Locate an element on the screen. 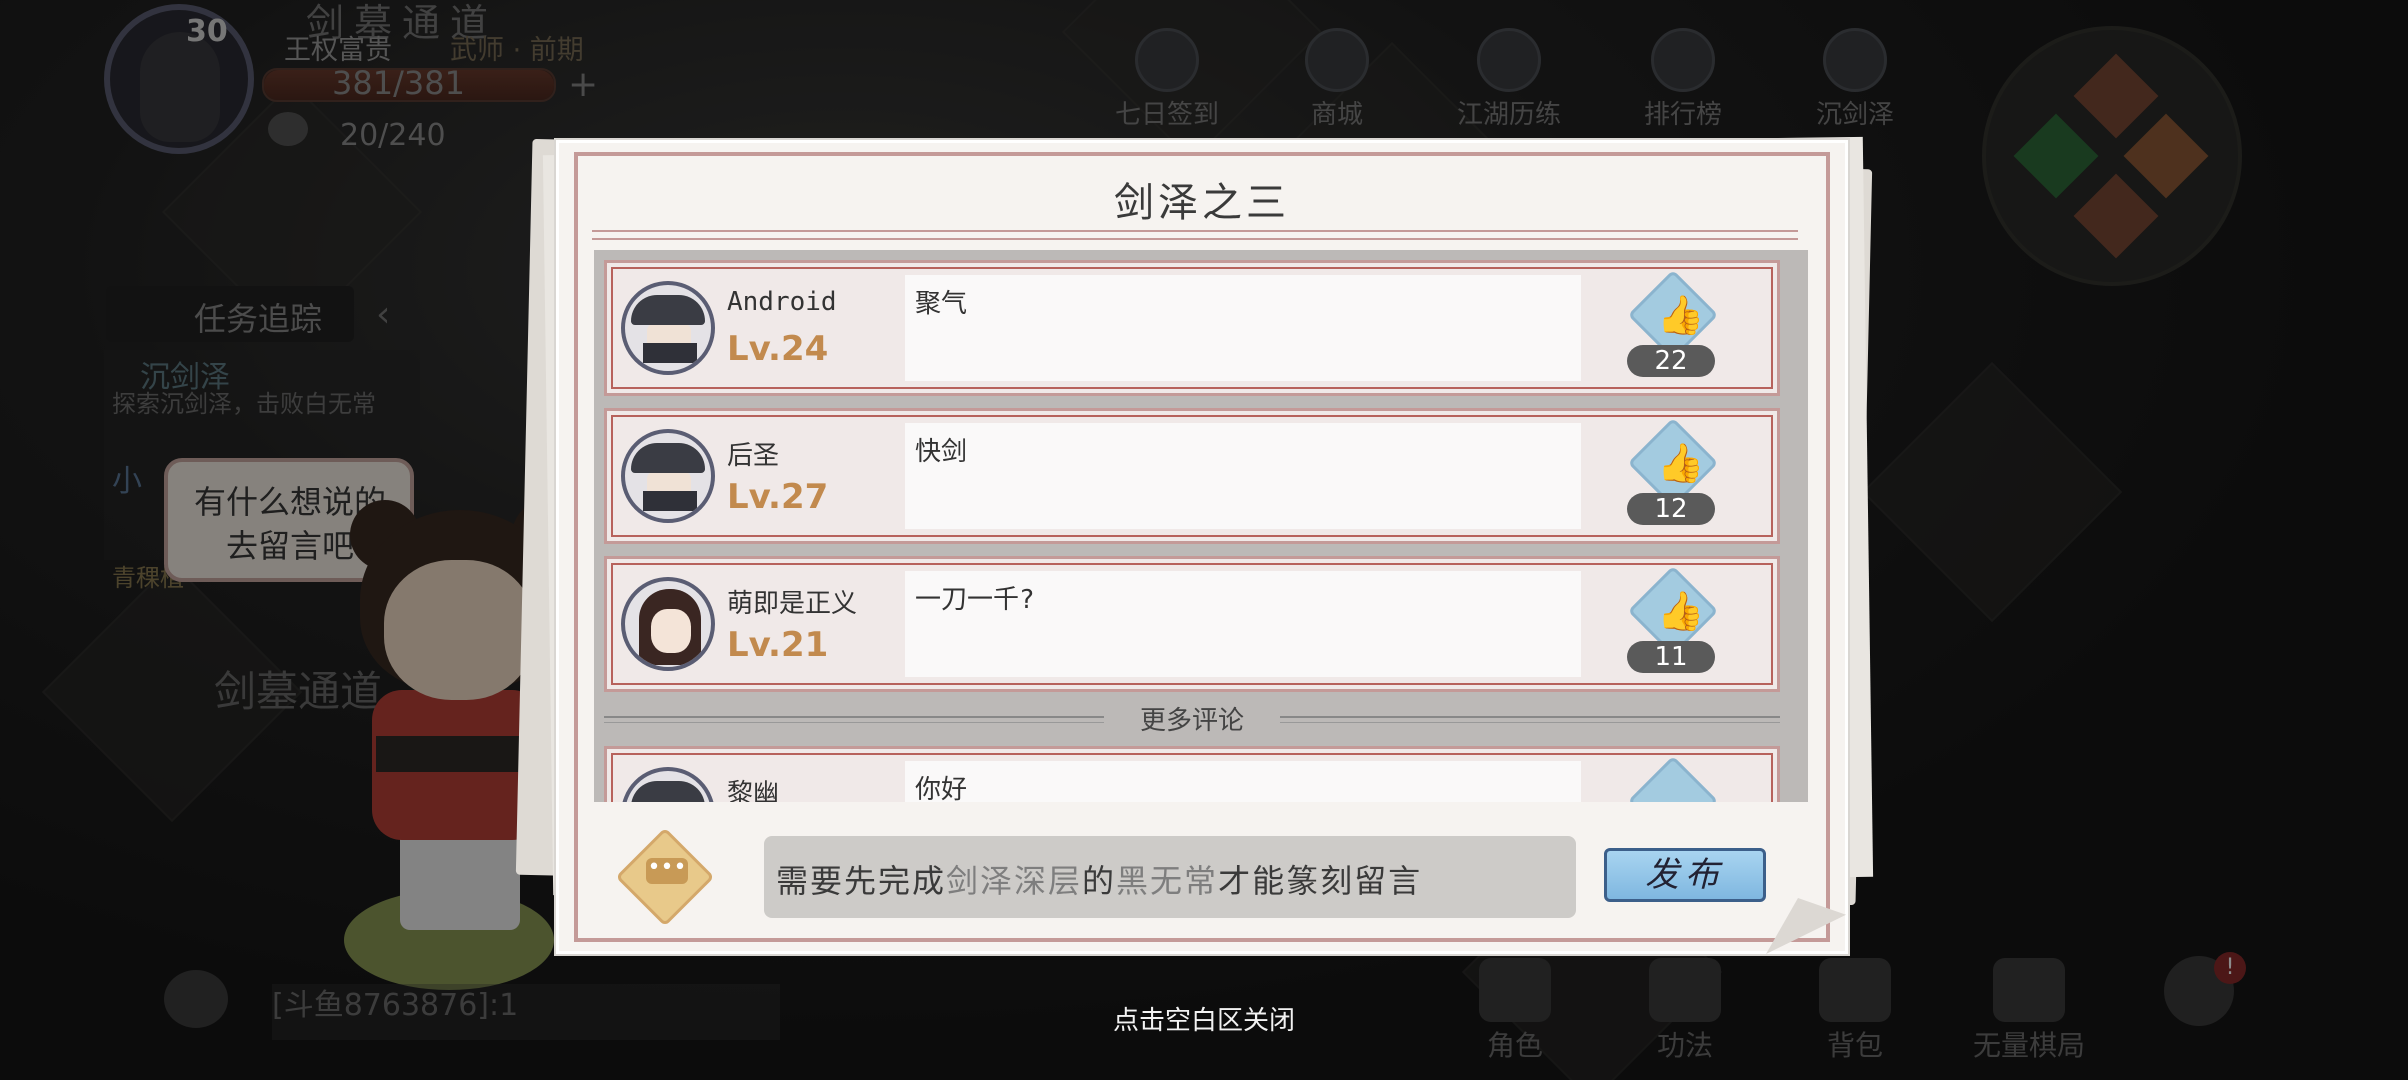 This screenshot has width=2408, height=1080. commenter-name: 萌即是正义 is located at coordinates (792, 604).